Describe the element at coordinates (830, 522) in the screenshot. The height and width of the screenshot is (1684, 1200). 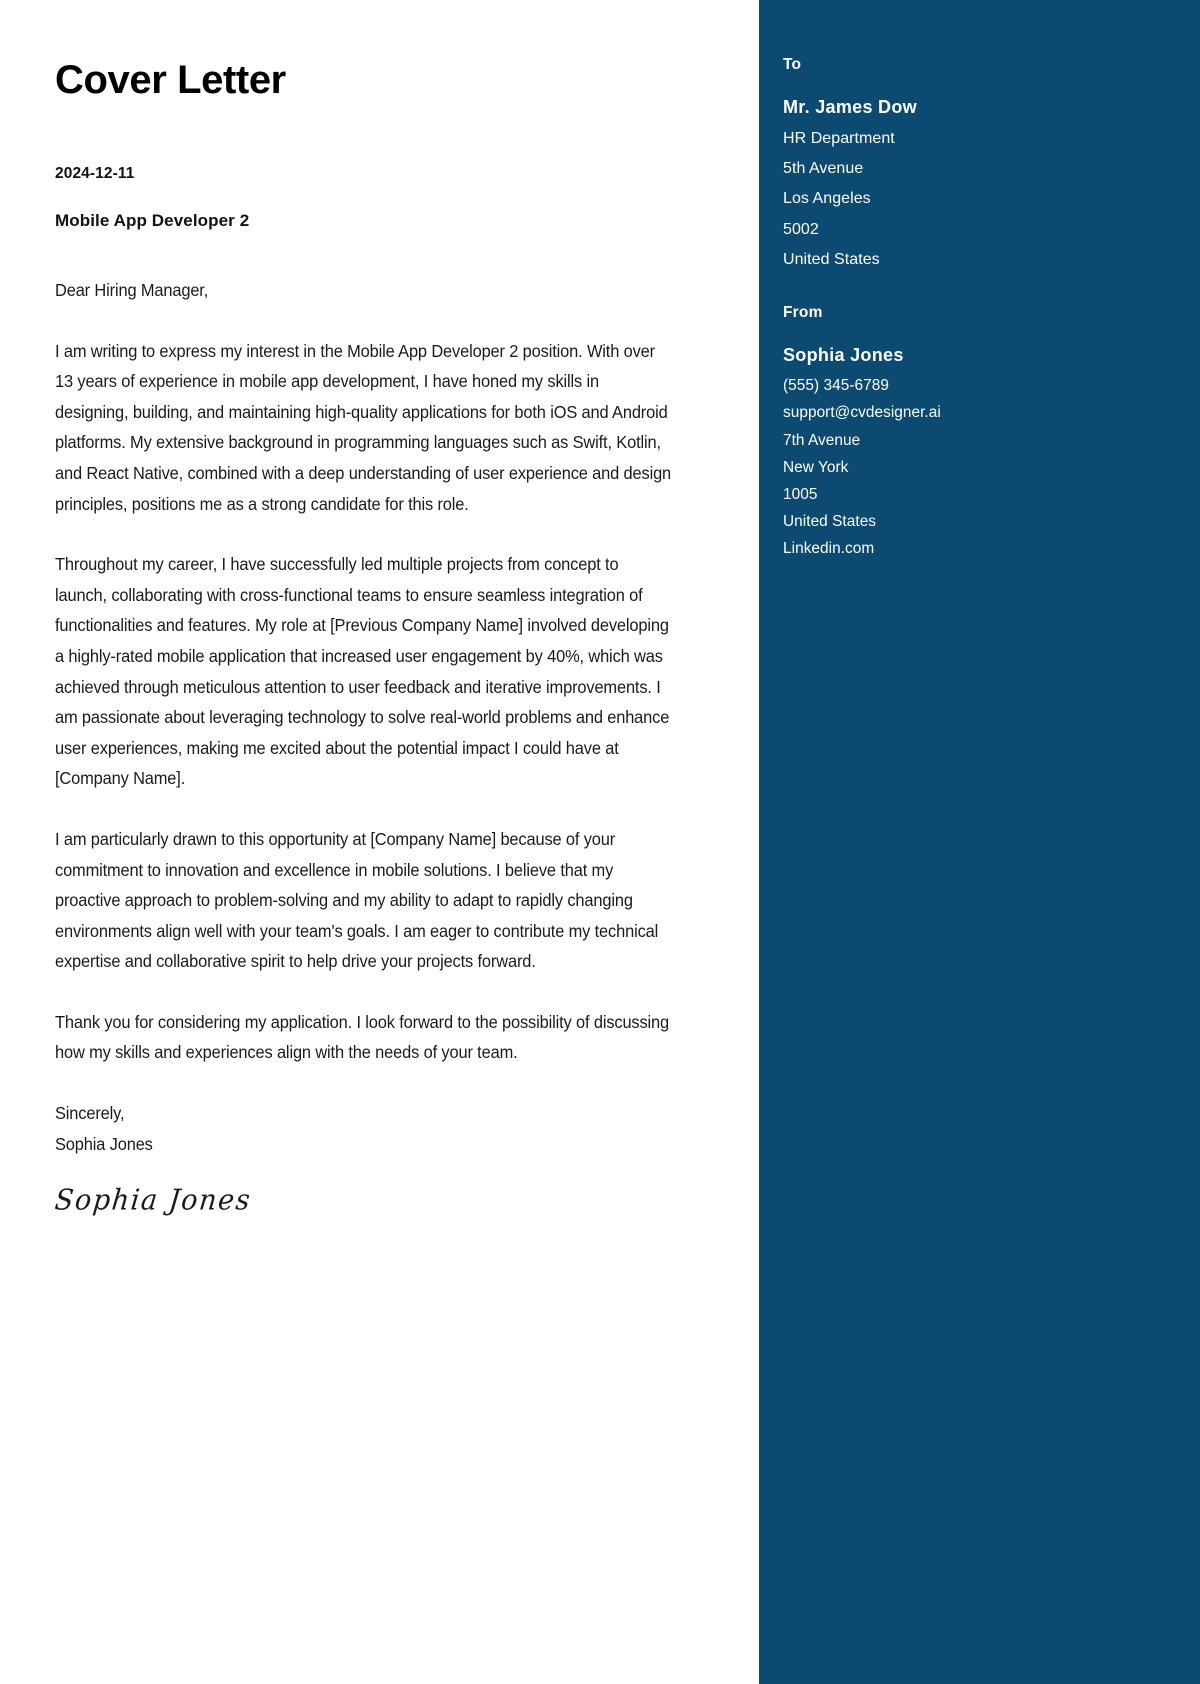
I see `sender-country: United States` at that location.